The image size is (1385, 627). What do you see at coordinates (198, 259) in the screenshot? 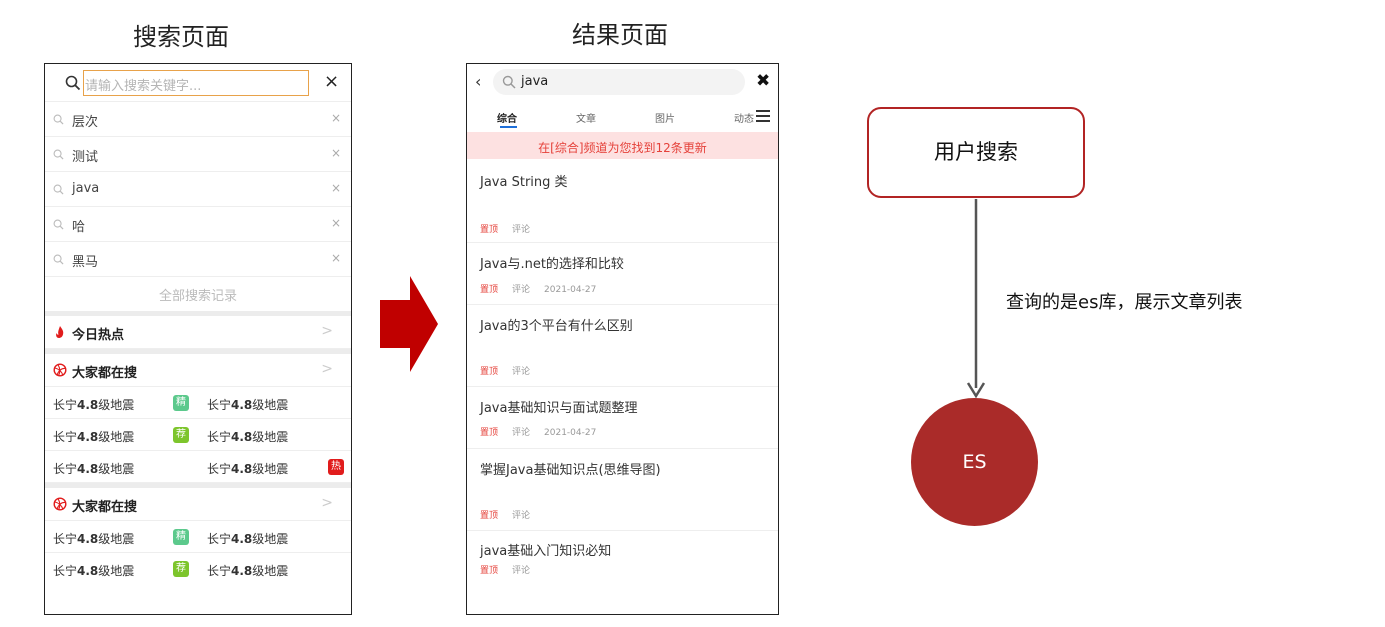
I see `history-item: 黑马 ×` at bounding box center [198, 259].